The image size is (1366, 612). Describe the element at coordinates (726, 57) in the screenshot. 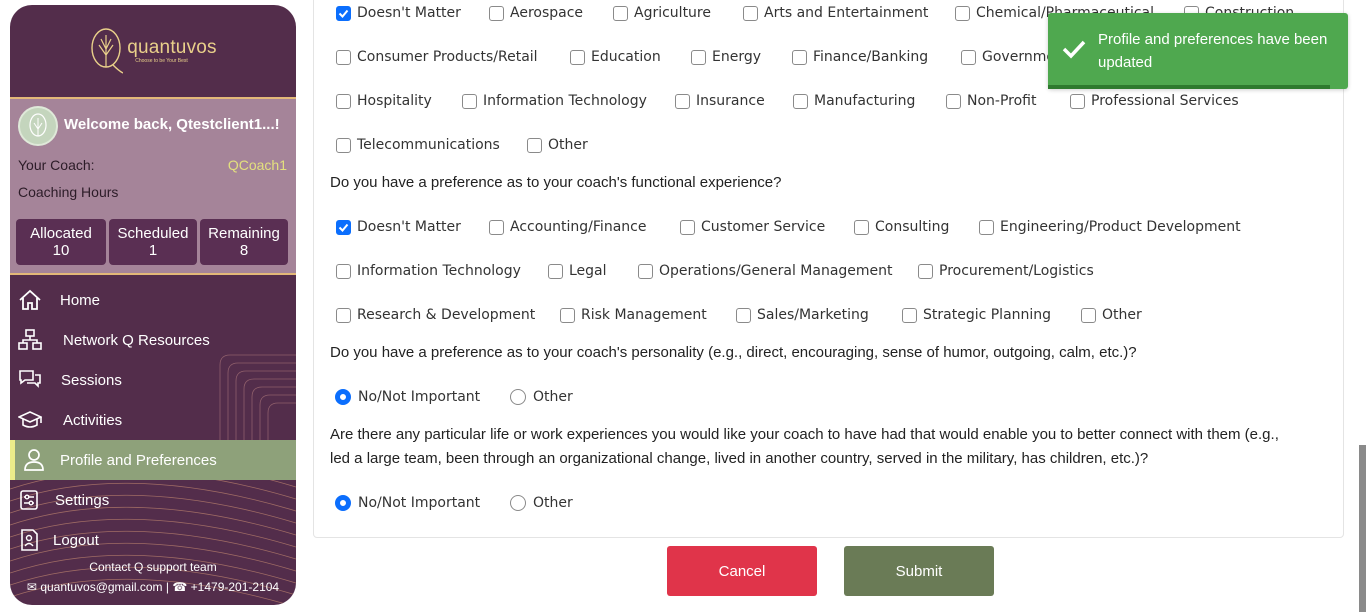

I see `industry-option: Energy` at that location.